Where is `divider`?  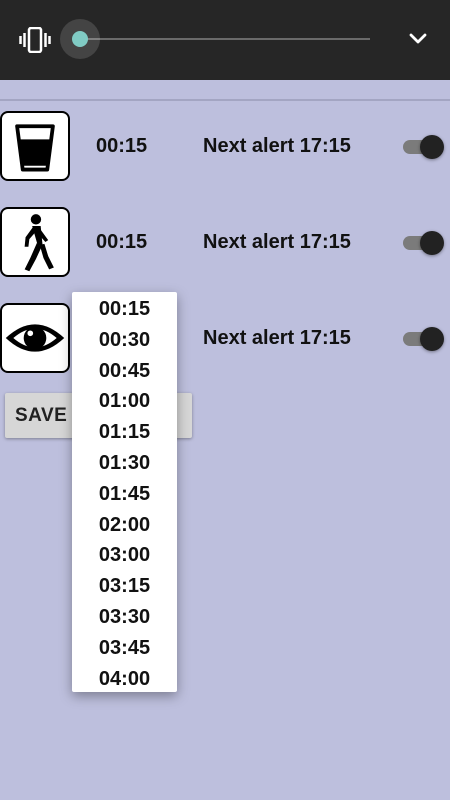
divider is located at coordinates (225, 100).